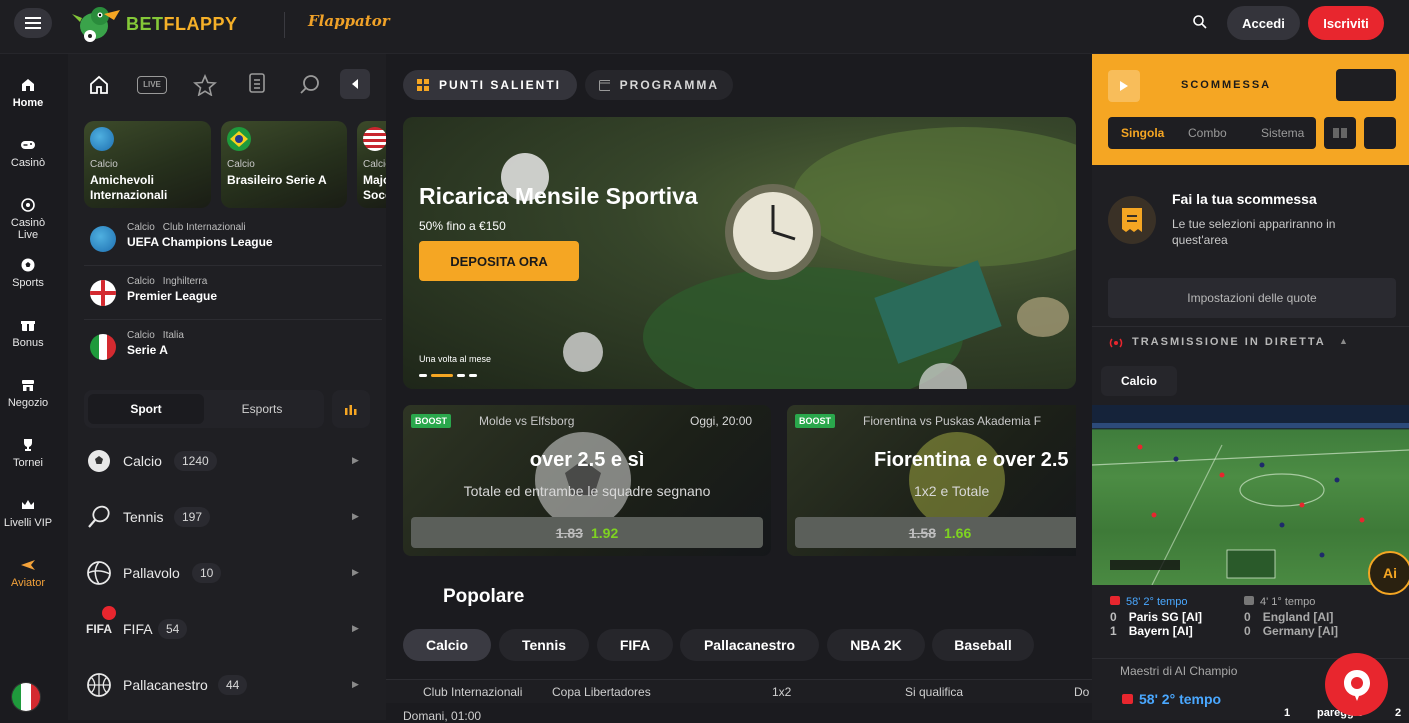 Image resolution: width=1409 pixels, height=723 pixels. I want to click on popular-chip-nba2k: NBA 2K, so click(876, 645).